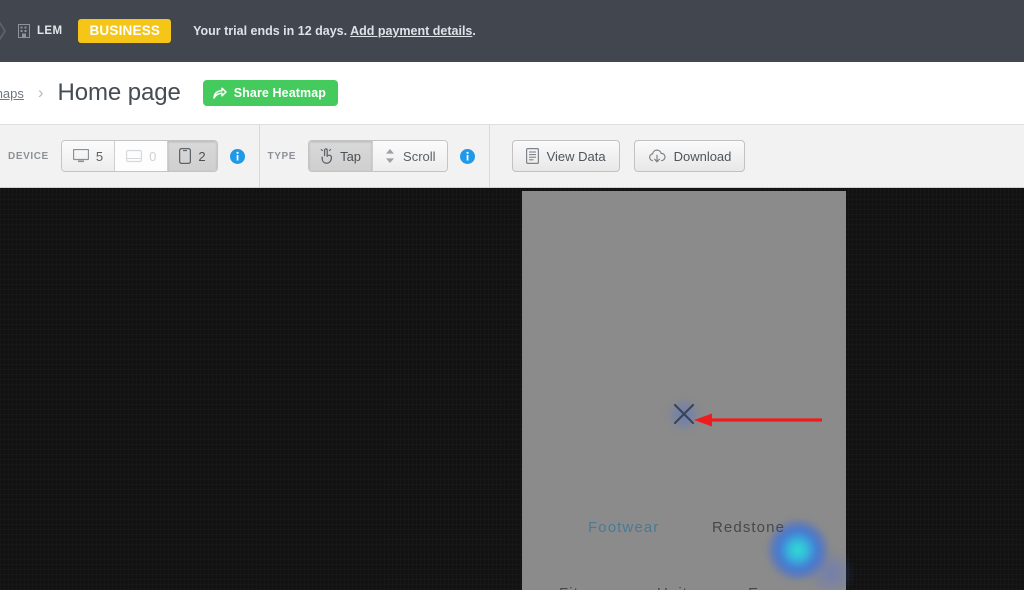  I want to click on download-button: Download, so click(689, 156).